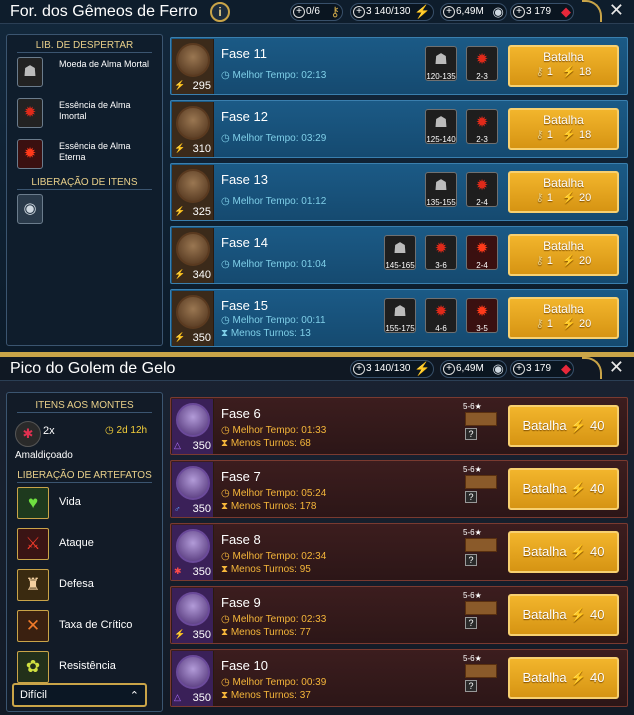 This screenshot has width=634, height=715. What do you see at coordinates (84, 544) in the screenshot?
I see `artifact-filter-ataque: ⚔ Ataque` at bounding box center [84, 544].